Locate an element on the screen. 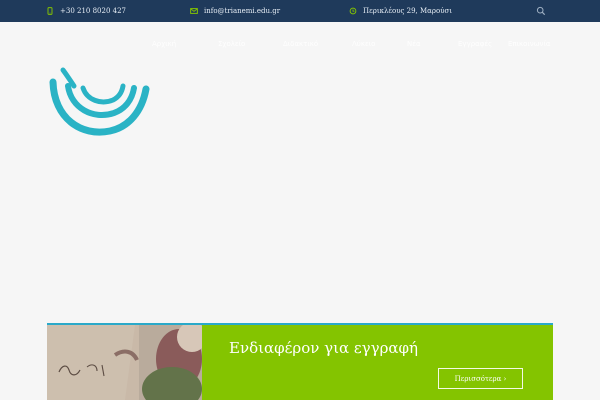  clock-icon is located at coordinates (353, 11).